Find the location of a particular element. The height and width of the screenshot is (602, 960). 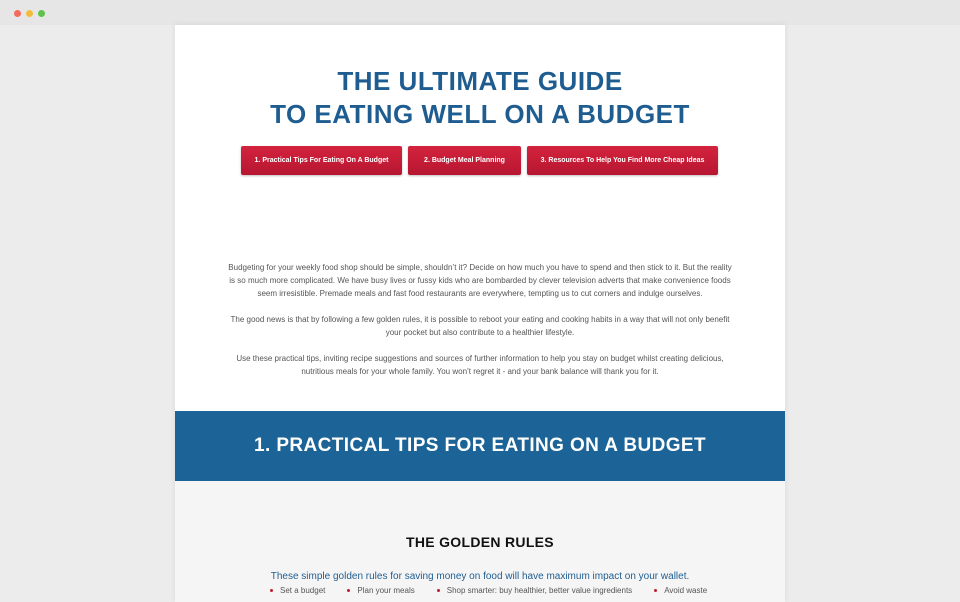

section-heading: 1. PRACTICAL TIPS FOR EATING ON A BUDGET is located at coordinates (480, 445).